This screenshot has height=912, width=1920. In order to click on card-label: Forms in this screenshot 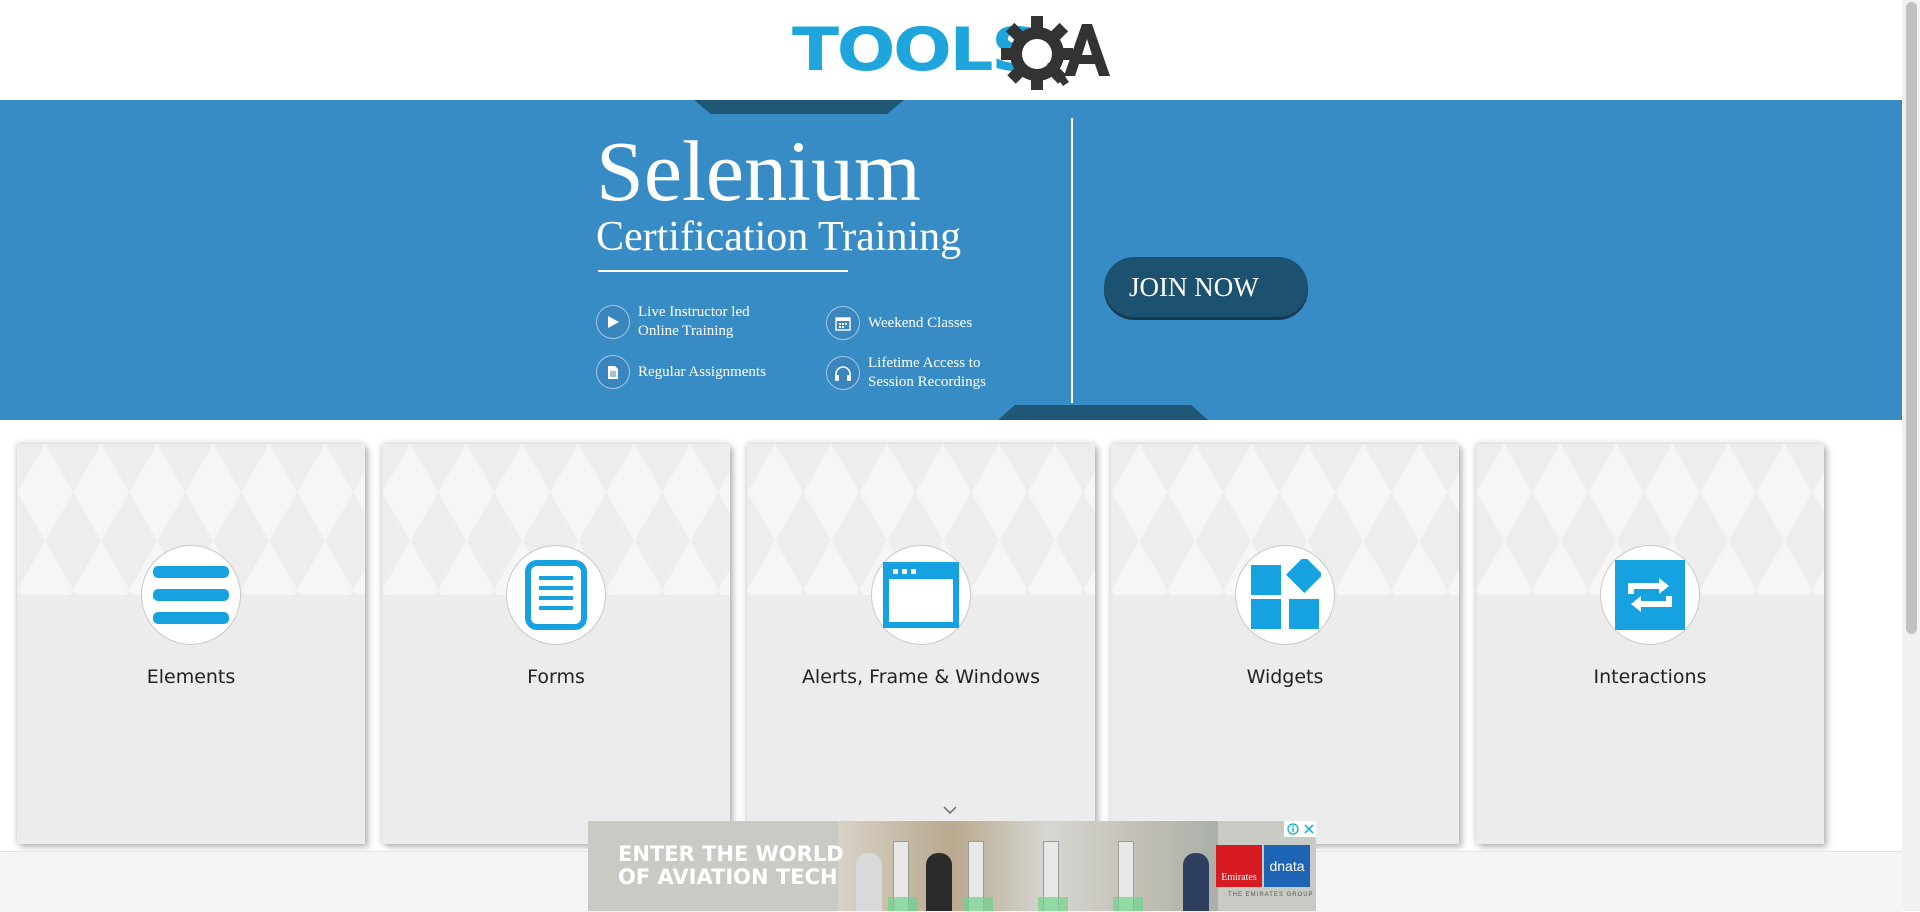, I will do `click(556, 677)`.